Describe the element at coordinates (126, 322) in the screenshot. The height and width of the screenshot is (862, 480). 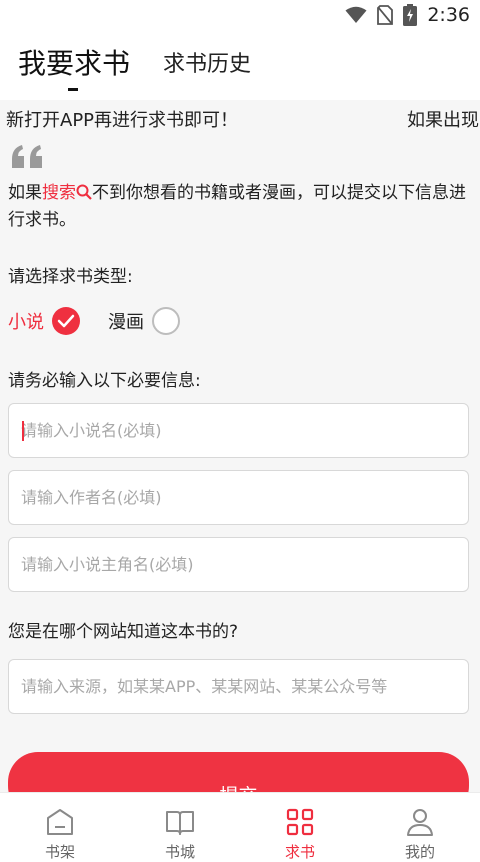
I see `radio-option-comic-label: 漫画` at that location.